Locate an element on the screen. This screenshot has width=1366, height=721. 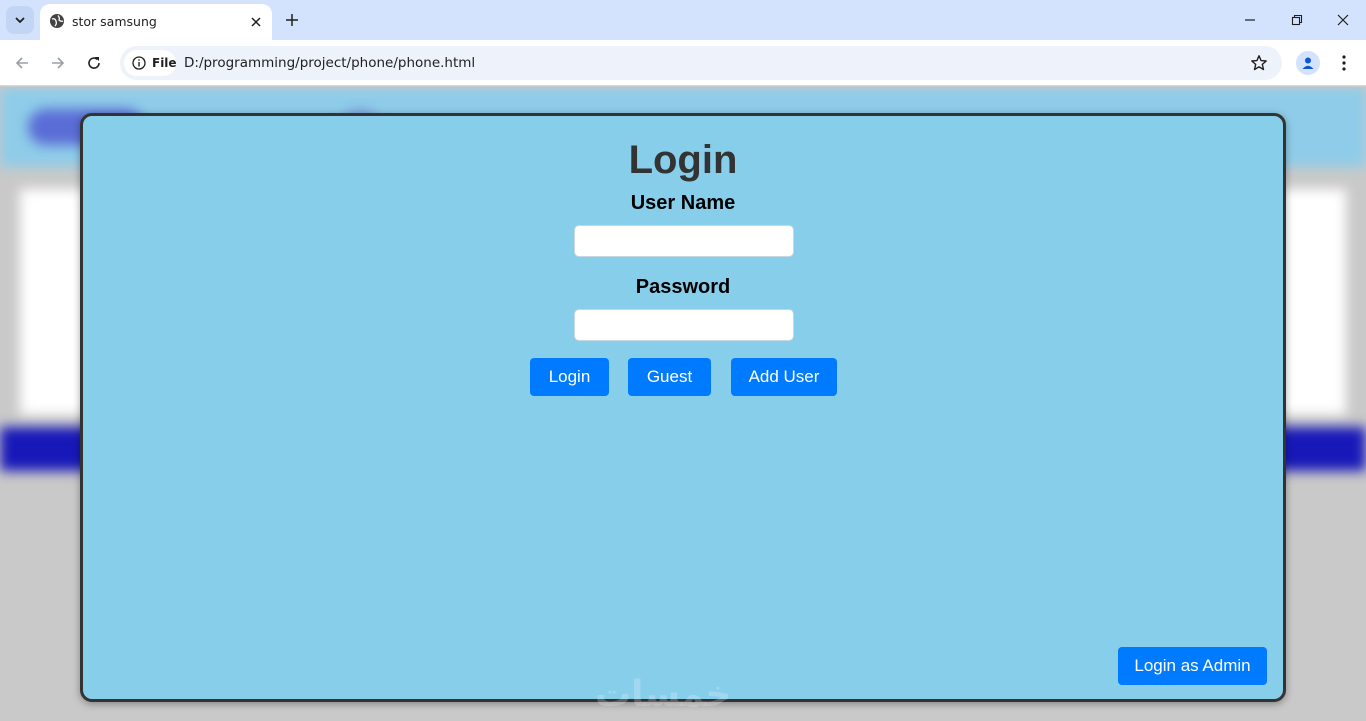
site-chip-label: File is located at coordinates (164, 63).